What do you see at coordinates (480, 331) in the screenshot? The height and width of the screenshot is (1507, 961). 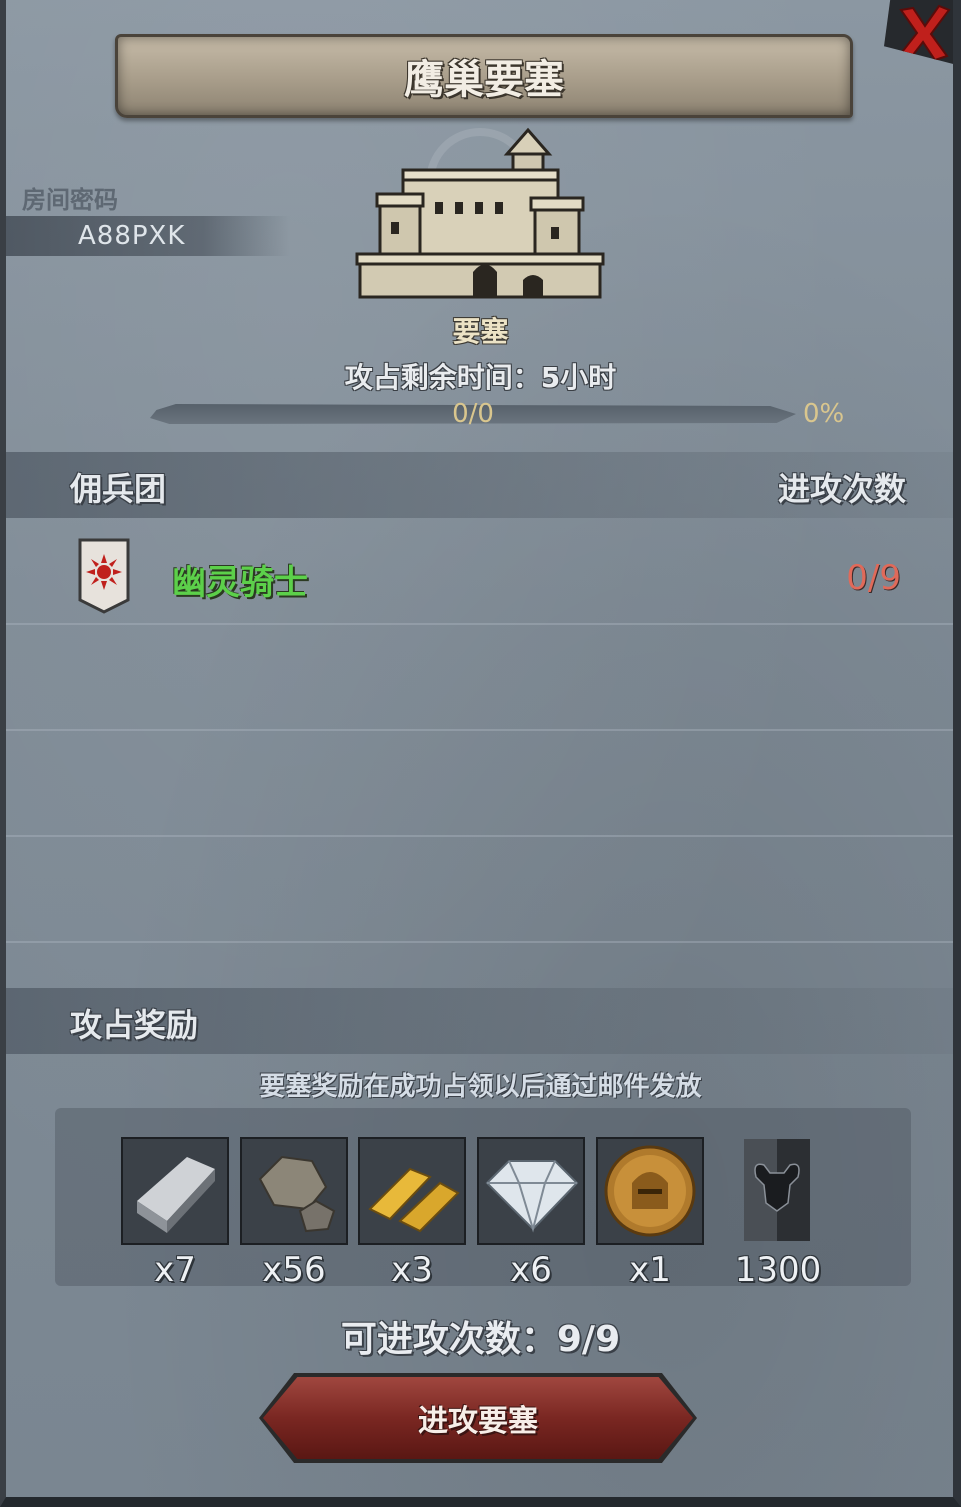 I see `fortress-name: 要塞` at bounding box center [480, 331].